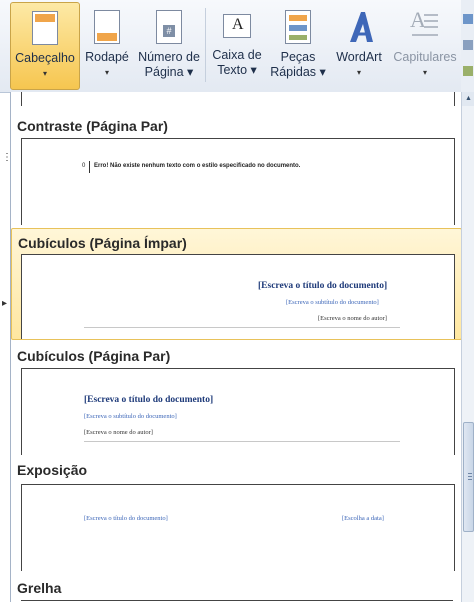 The height and width of the screenshot is (603, 474). Describe the element at coordinates (467, 347) in the screenshot. I see `gallery-scrollbar: ▲` at that location.